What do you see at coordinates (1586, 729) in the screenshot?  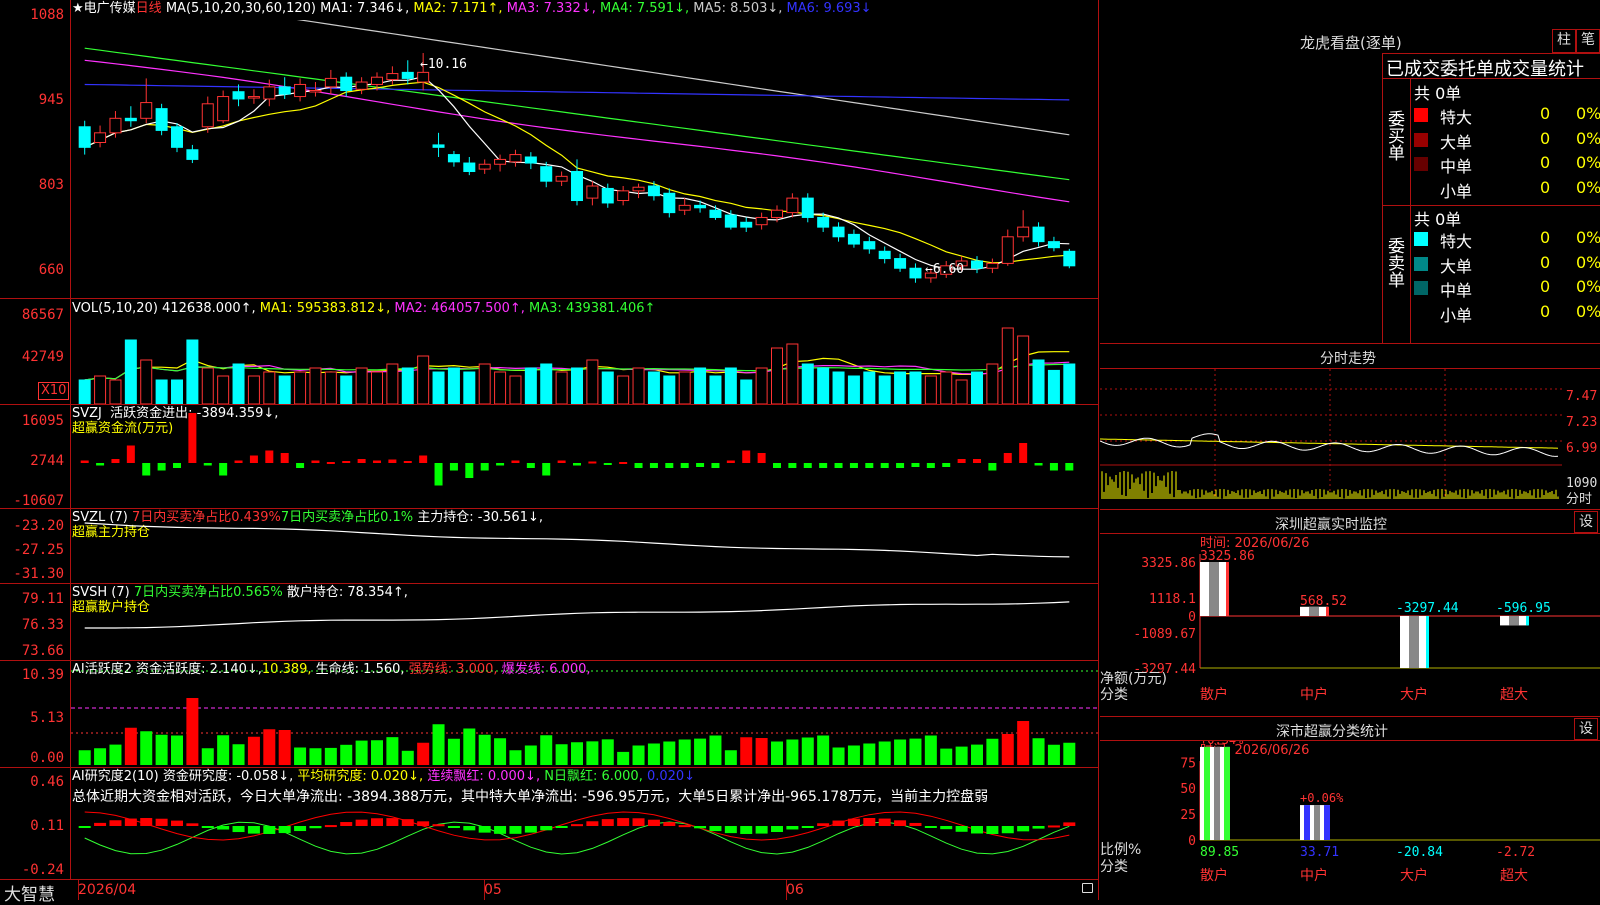 I see `class-settings-button: 设` at bounding box center [1586, 729].